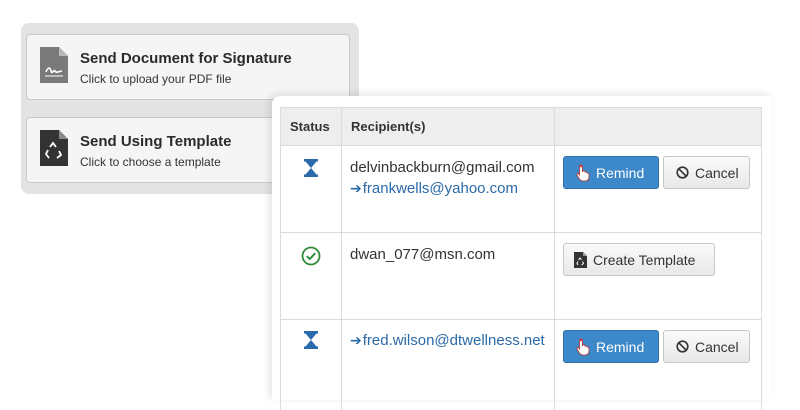 Image resolution: width=800 pixels, height=410 pixels. Describe the element at coordinates (448, 365) in the screenshot. I see `recipients-cell: ➔fred.wilson@dtwellness.net` at that location.